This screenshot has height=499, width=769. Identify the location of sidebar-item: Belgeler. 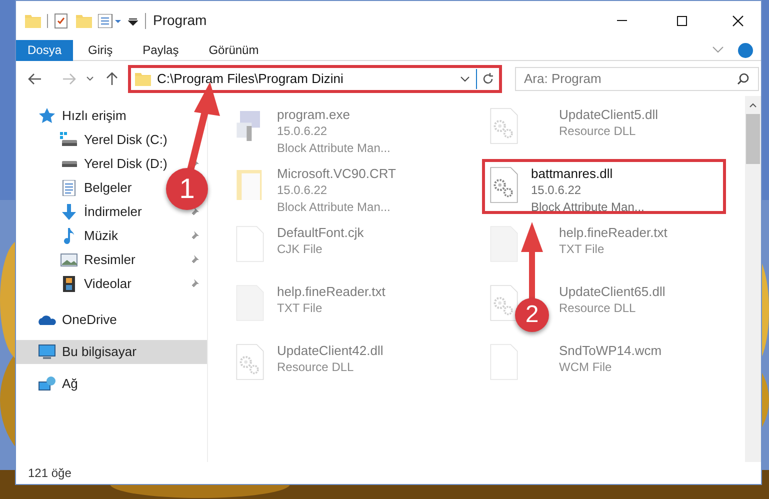
(78, 188).